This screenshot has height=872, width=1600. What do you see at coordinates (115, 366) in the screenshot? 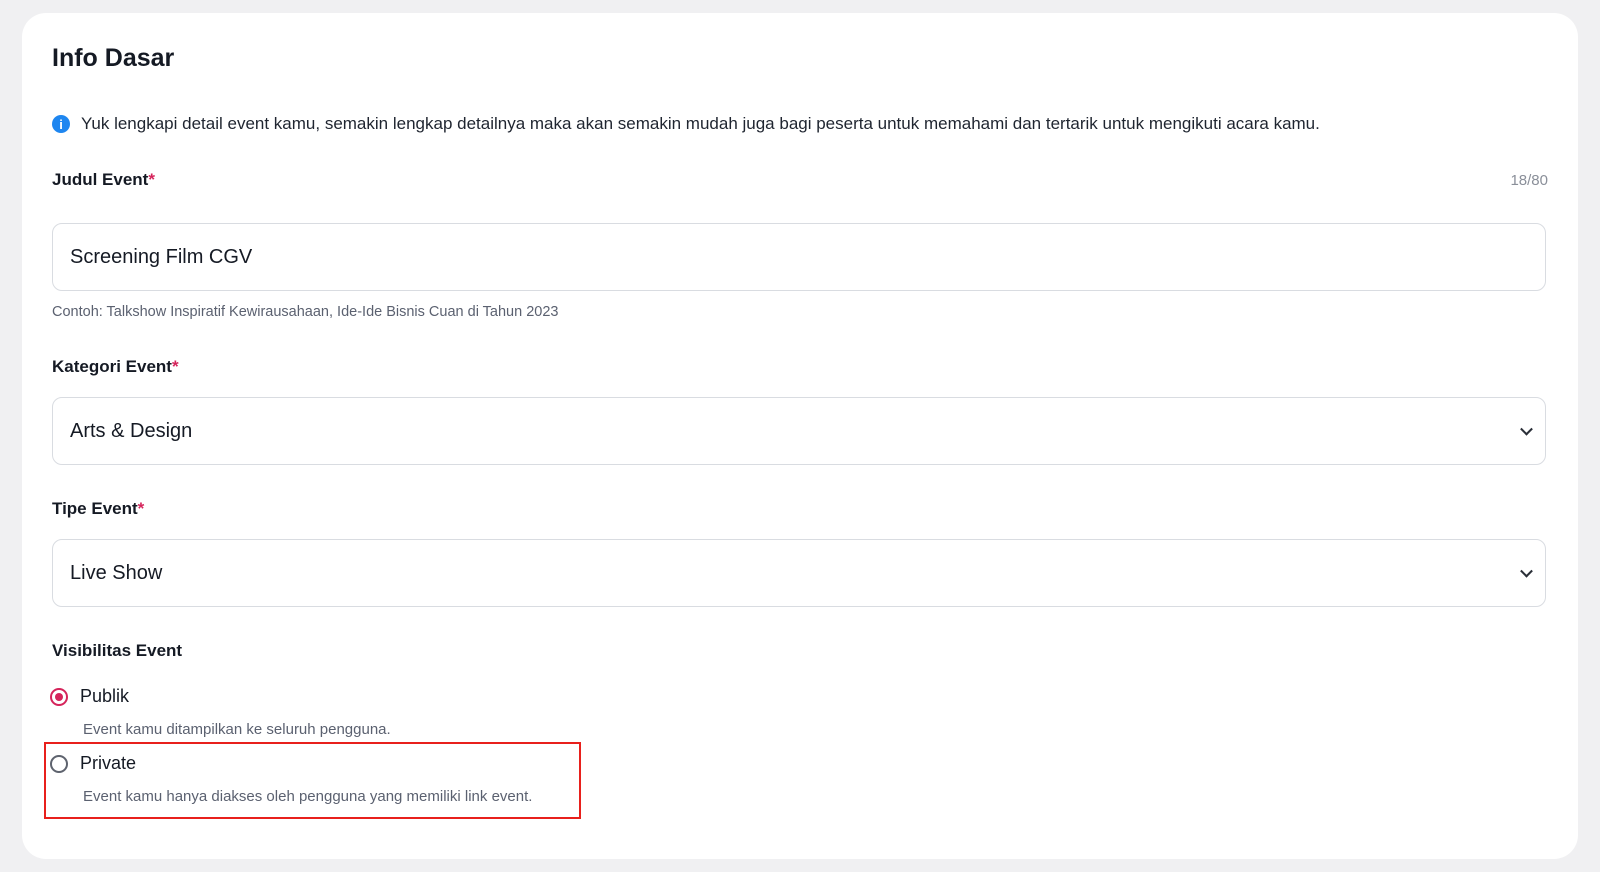
I see `kategori-event-label: Kategori Event*` at bounding box center [115, 366].